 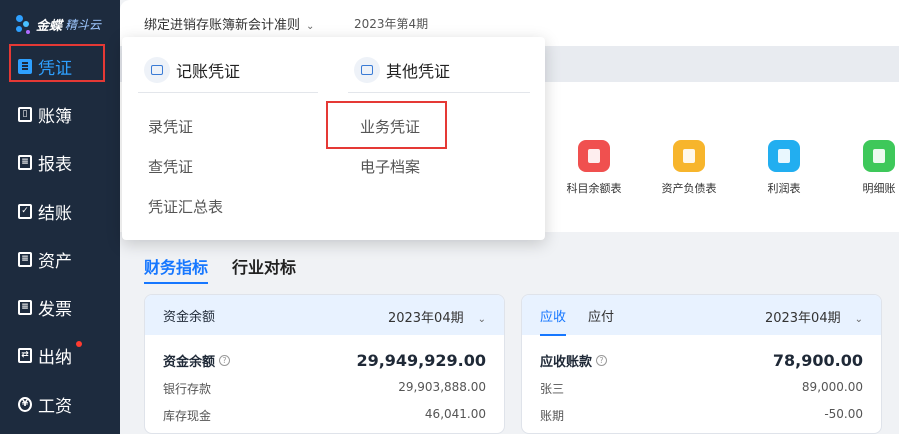 What do you see at coordinates (324, 415) in the screenshot?
I see `table-row: 库存现金 46,041.00` at bounding box center [324, 415].